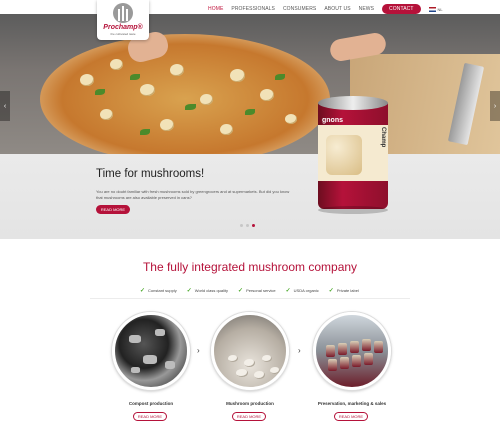 This screenshot has height=443, width=500. What do you see at coordinates (352, 403) in the screenshot?
I see `step-label: Preservation, marketing & sales` at bounding box center [352, 403].